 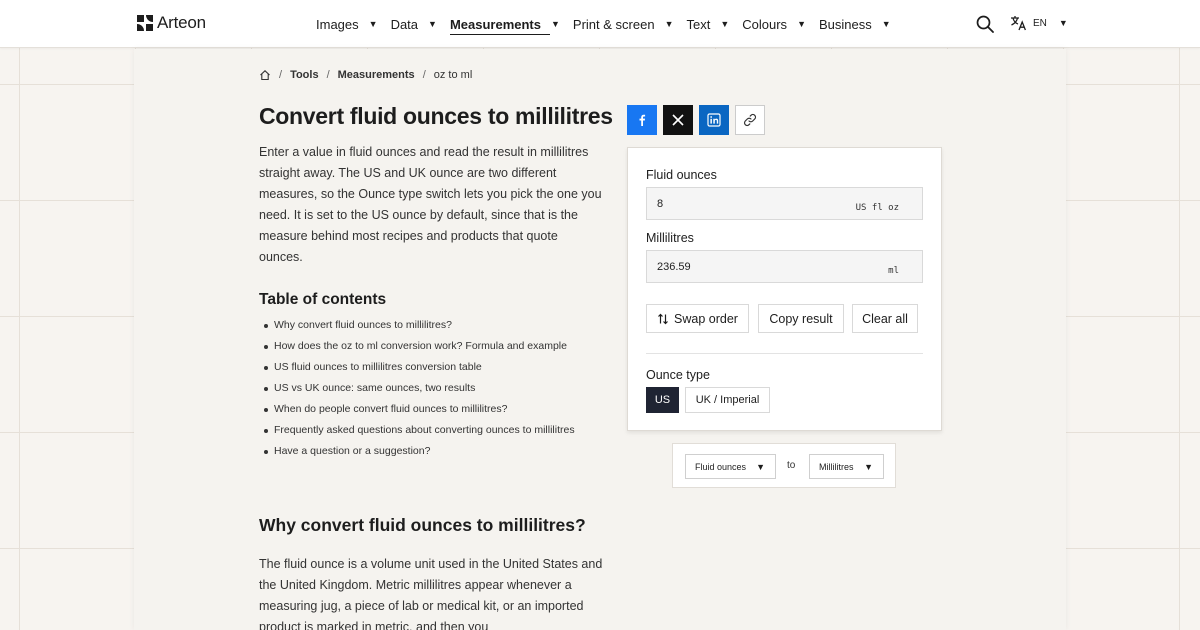 I want to click on brand-logo: Arteon, so click(x=171, y=23).